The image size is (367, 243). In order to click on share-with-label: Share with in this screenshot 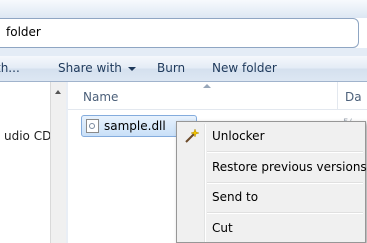, I will do `click(90, 68)`.